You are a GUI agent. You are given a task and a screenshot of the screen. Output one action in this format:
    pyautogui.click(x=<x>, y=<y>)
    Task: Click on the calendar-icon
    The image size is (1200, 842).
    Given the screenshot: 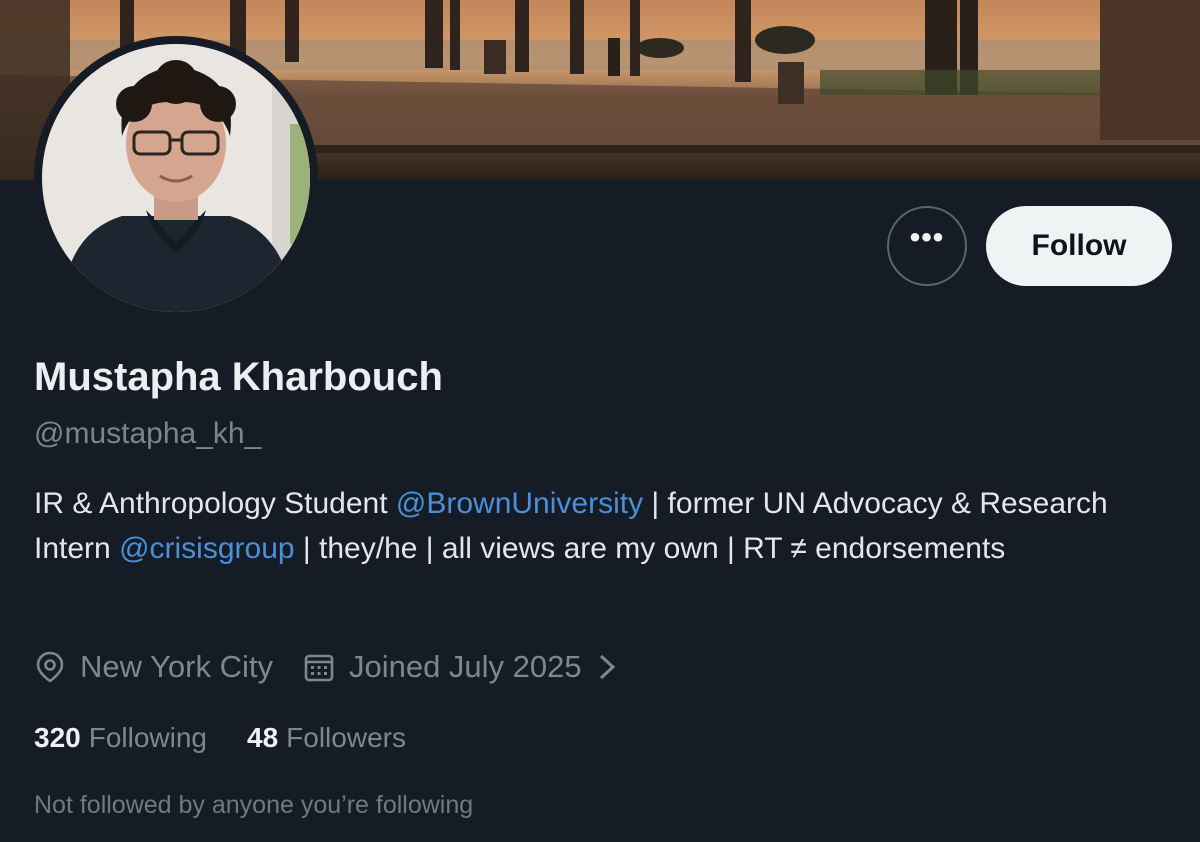 What is the action you would take?
    pyautogui.click(x=319, y=668)
    